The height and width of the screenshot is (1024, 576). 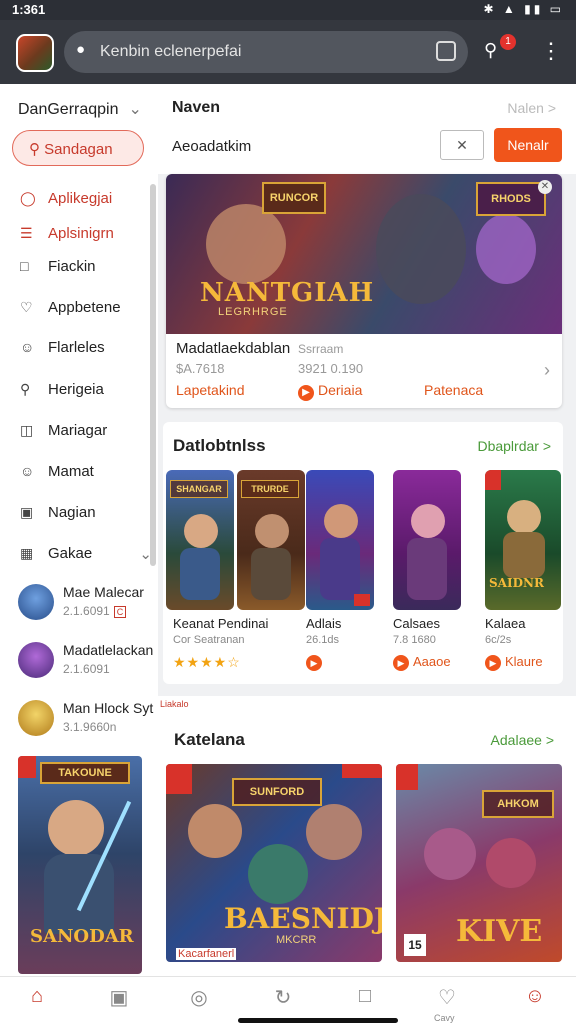 I want to click on close-button: ✕, so click(x=462, y=145).